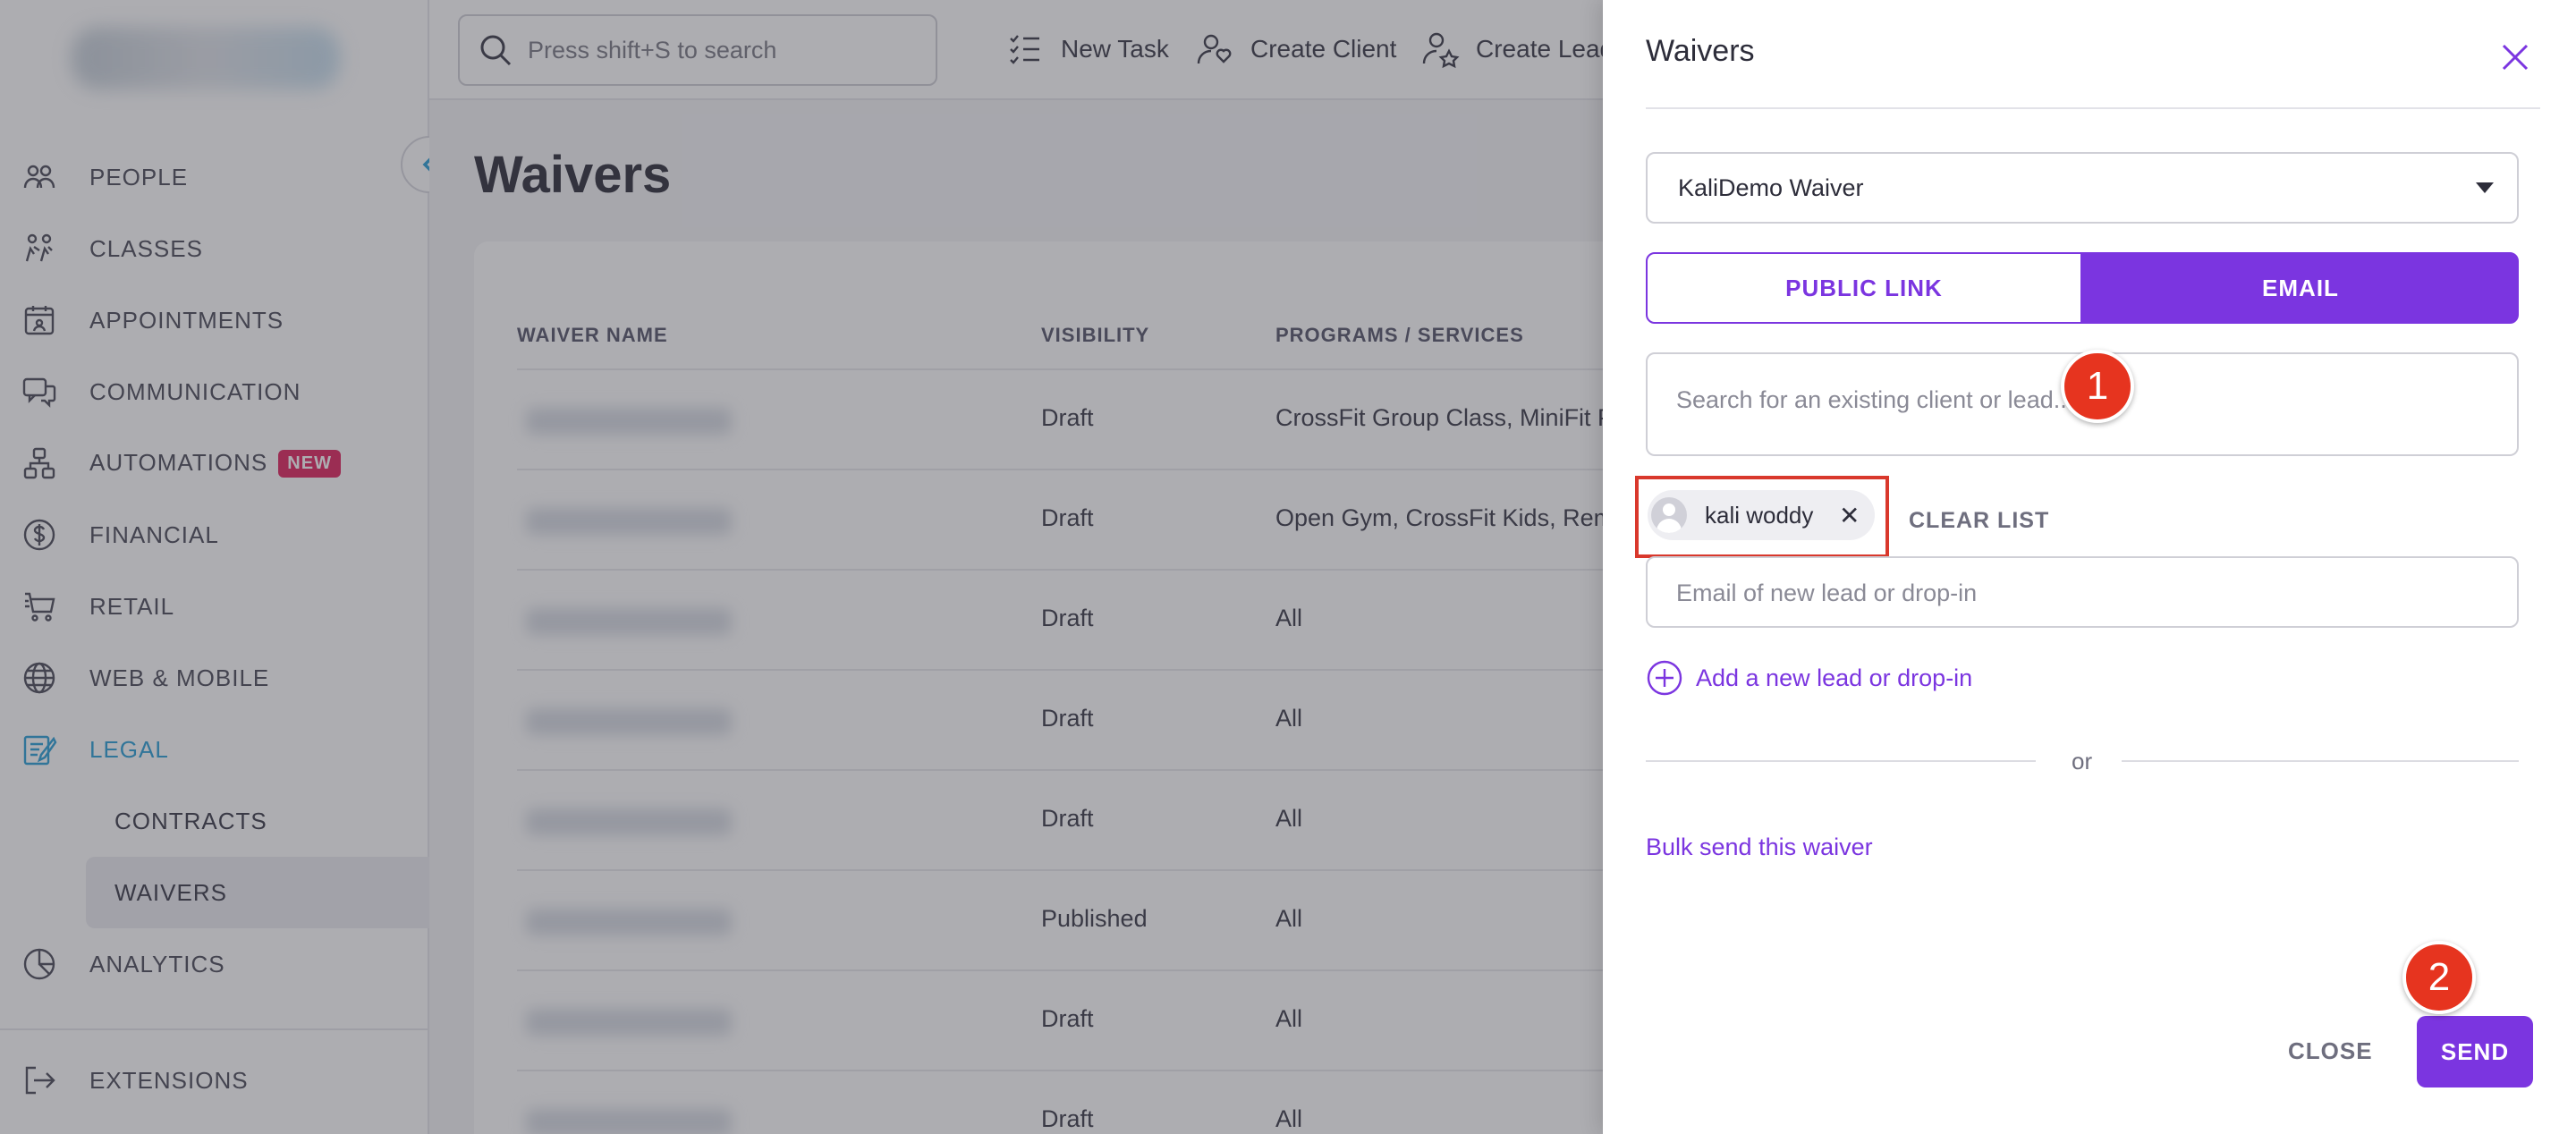 This screenshot has height=1134, width=2576. I want to click on step-marker-2: 2, so click(2439, 977).